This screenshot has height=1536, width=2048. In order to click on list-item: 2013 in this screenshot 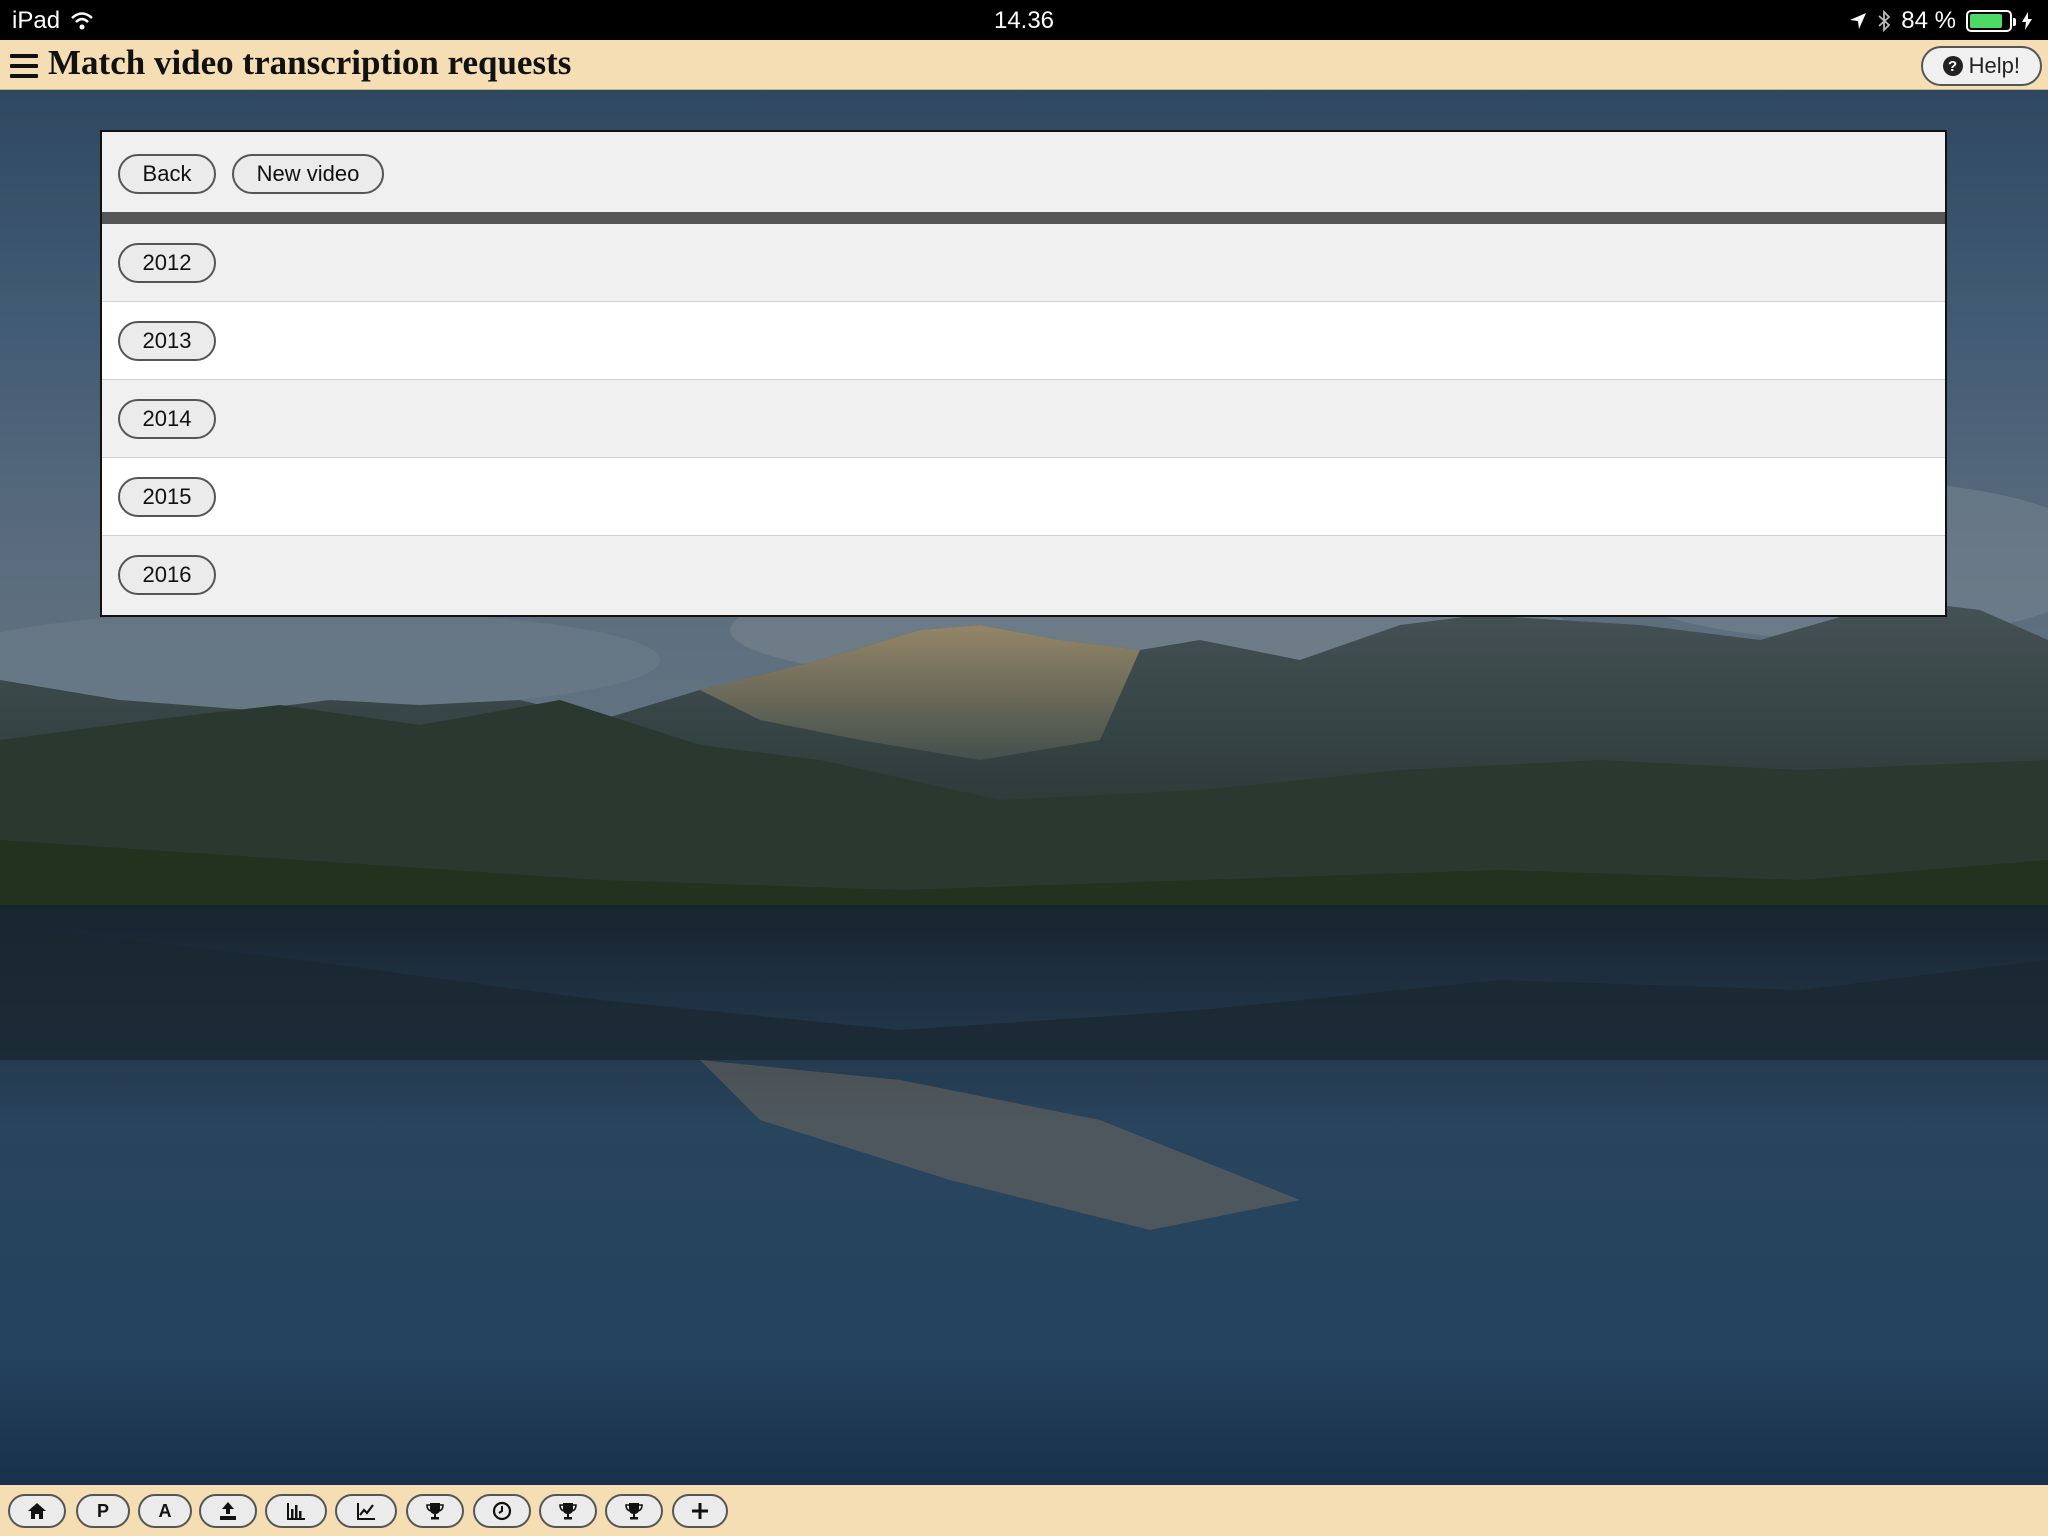, I will do `click(1023, 341)`.